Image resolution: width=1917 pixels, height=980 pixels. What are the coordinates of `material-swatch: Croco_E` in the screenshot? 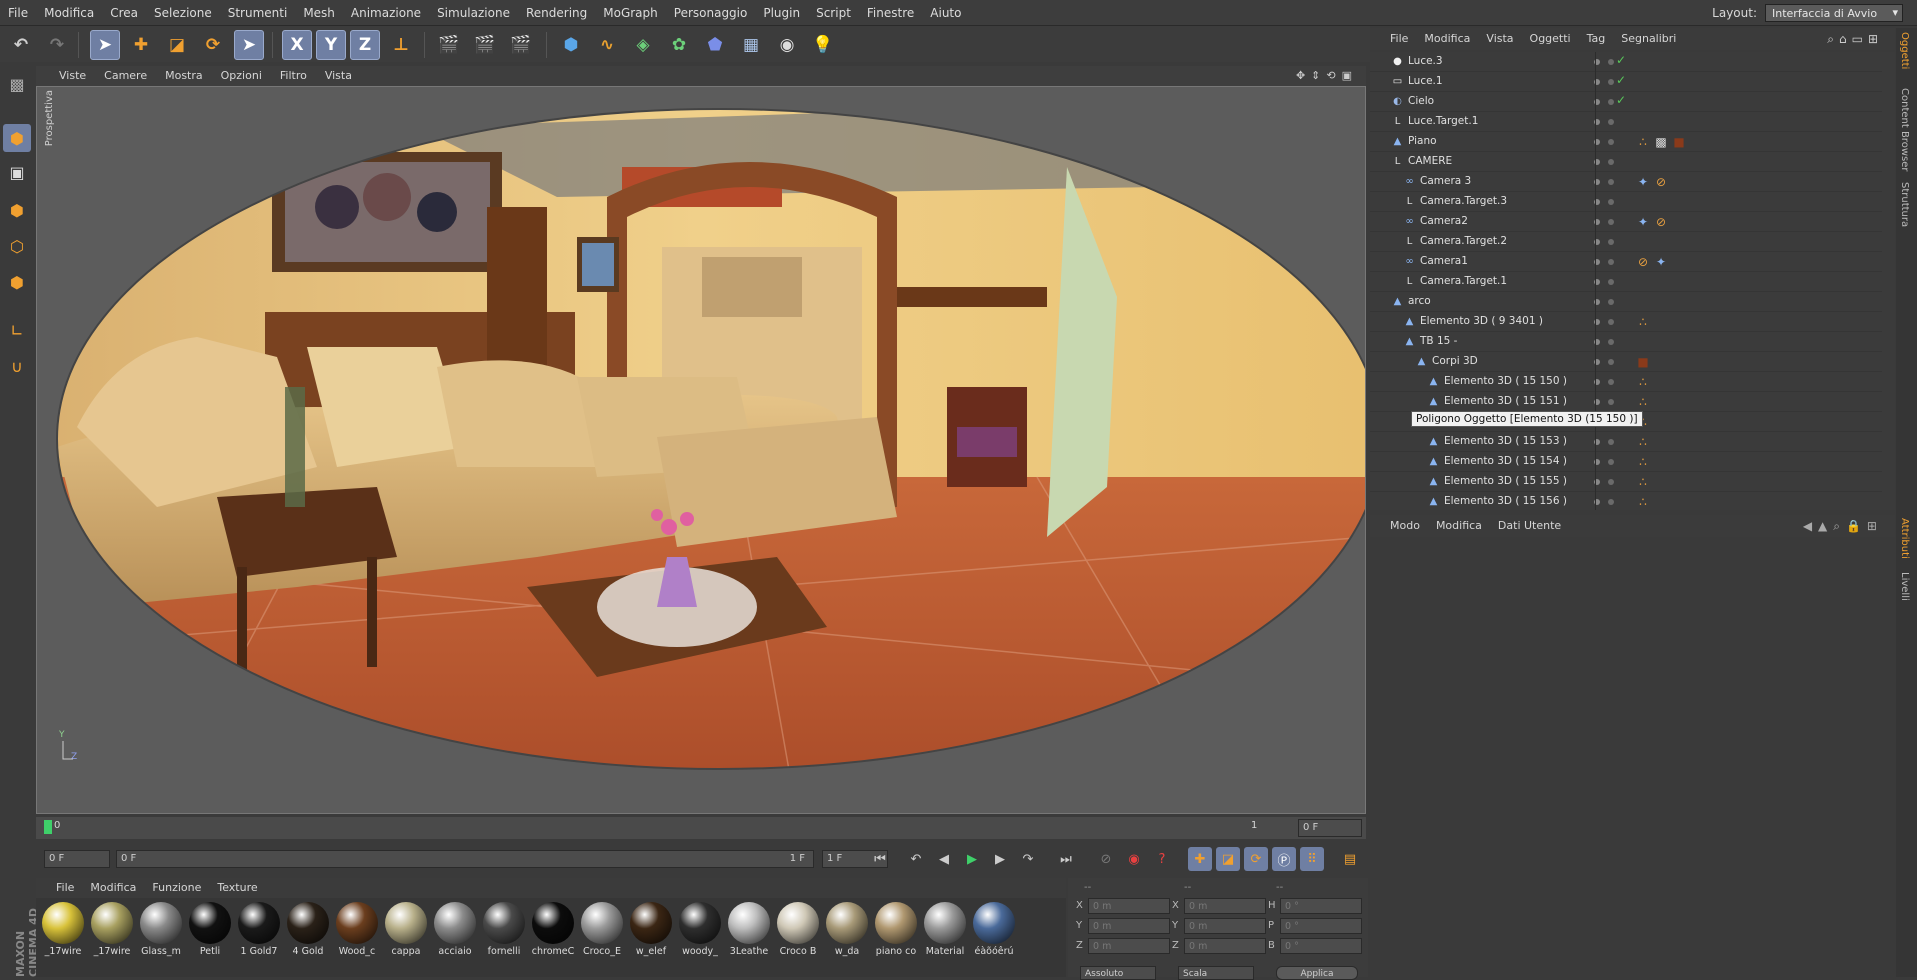 It's located at (602, 929).